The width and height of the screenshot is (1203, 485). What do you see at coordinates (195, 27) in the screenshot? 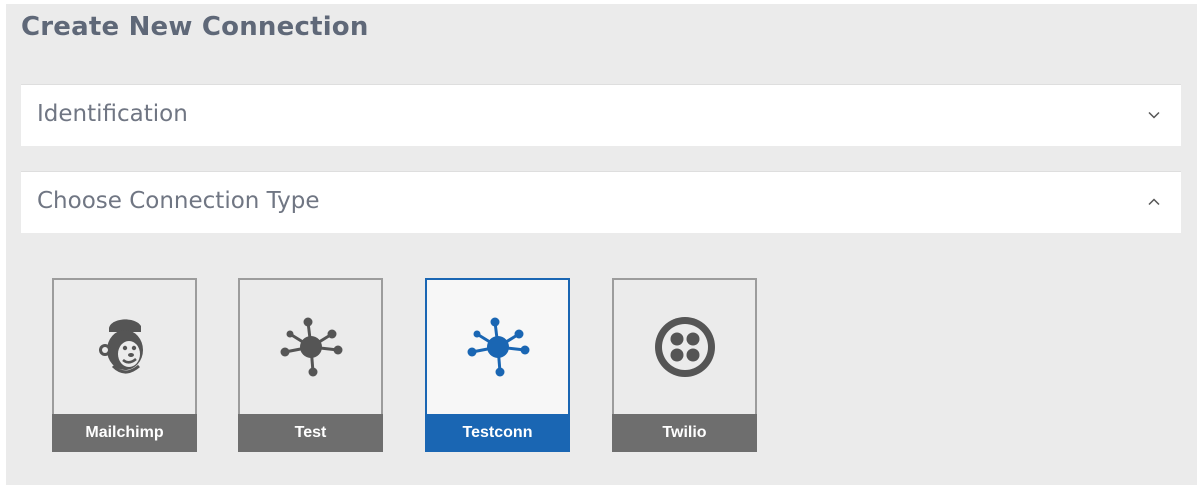
I see `page-title: Create New Connection` at bounding box center [195, 27].